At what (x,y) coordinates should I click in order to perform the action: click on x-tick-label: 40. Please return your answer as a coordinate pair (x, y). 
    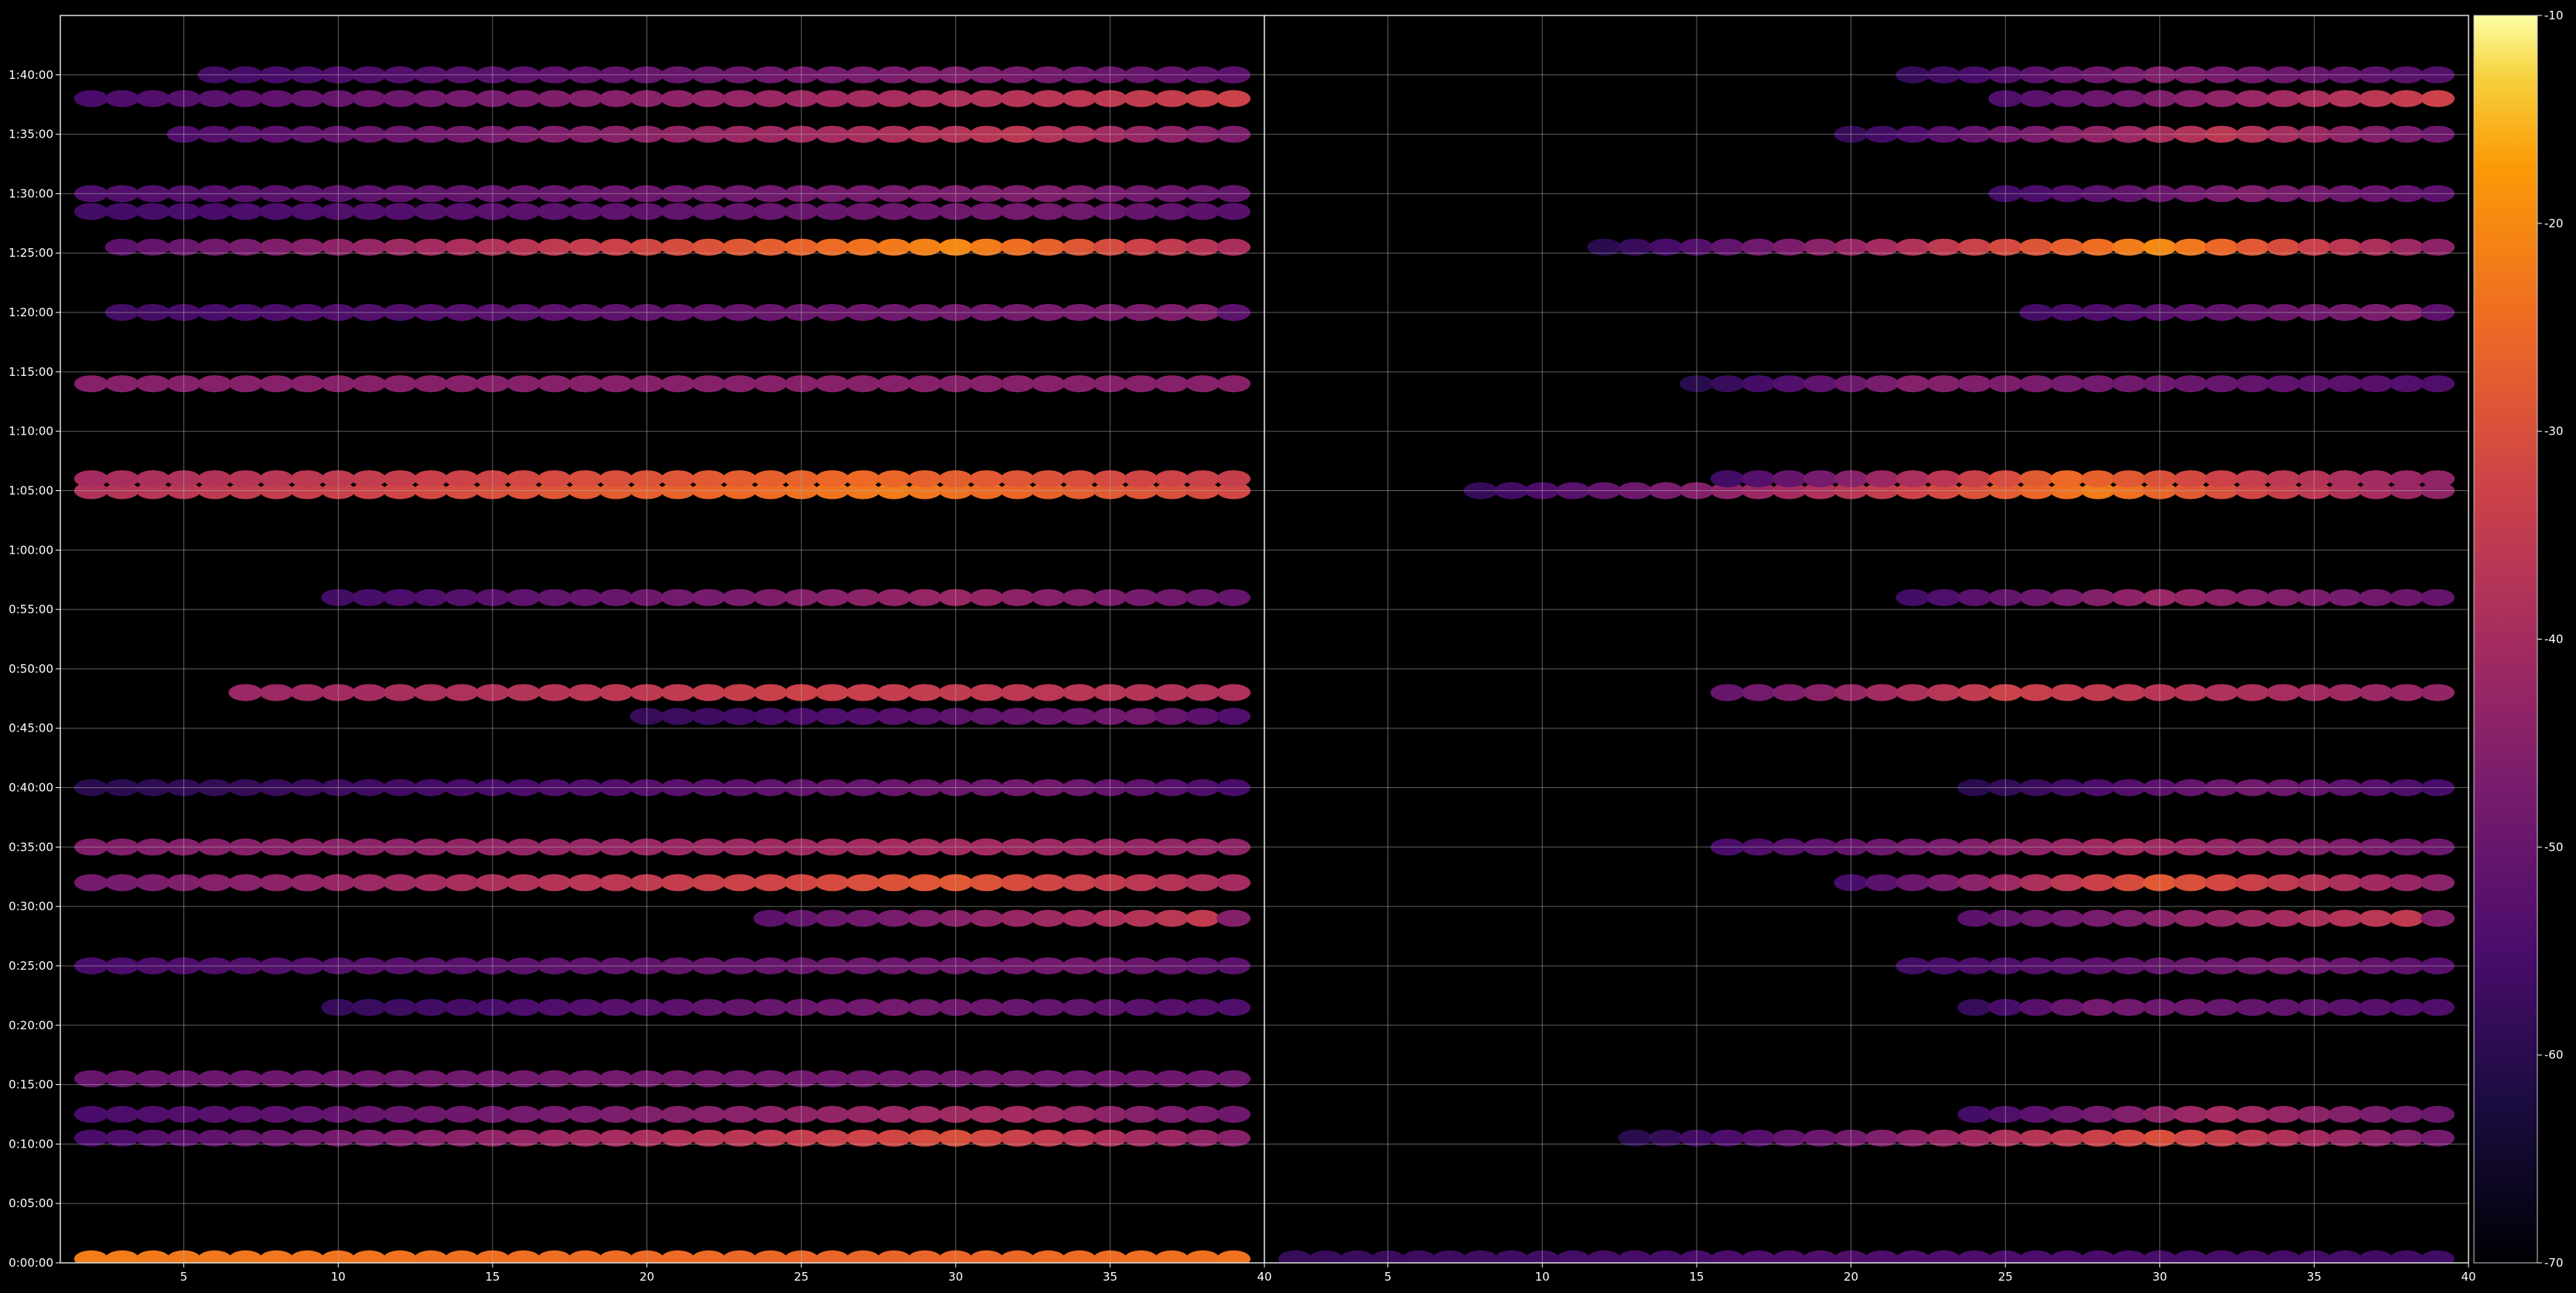
    Looking at the image, I should click on (2468, 1277).